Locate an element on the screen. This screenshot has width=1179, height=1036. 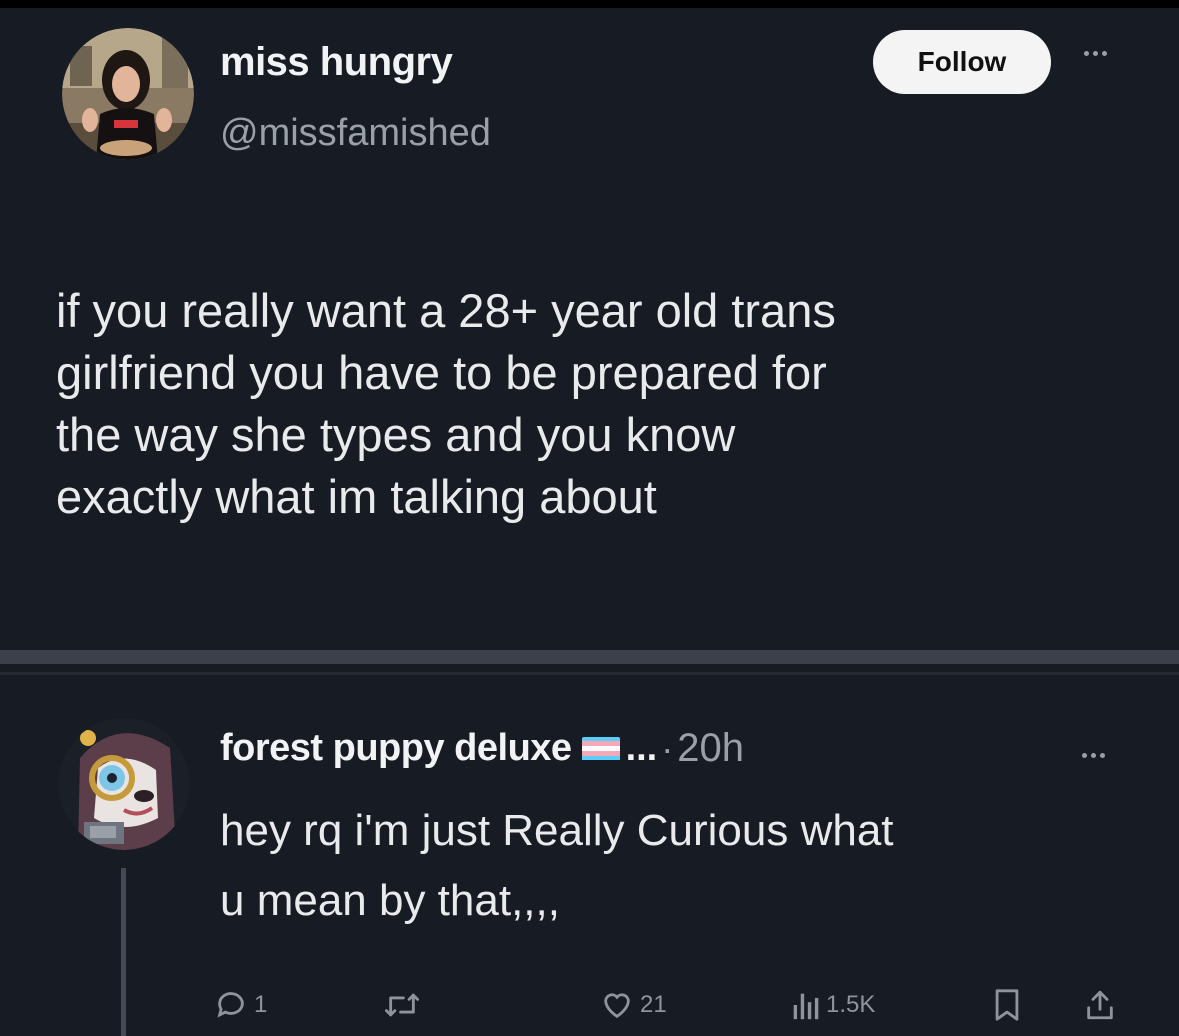
post-text-line: the way she types and you know is located at coordinates (396, 434).